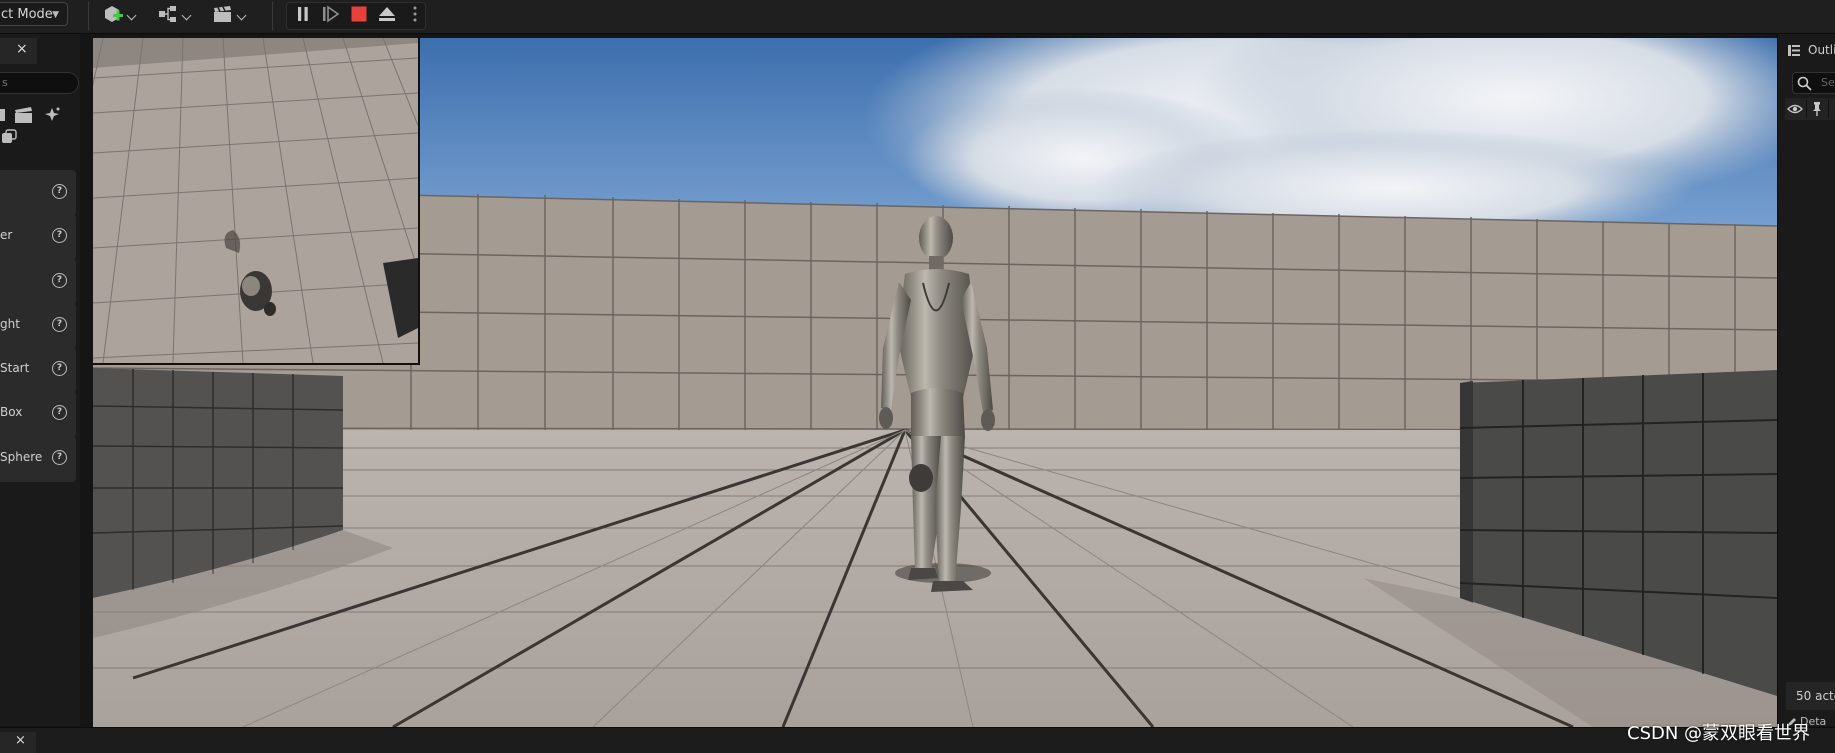 The width and height of the screenshot is (1835, 753). I want to click on mode-dropdown: ct Mode ▼, so click(34, 14).